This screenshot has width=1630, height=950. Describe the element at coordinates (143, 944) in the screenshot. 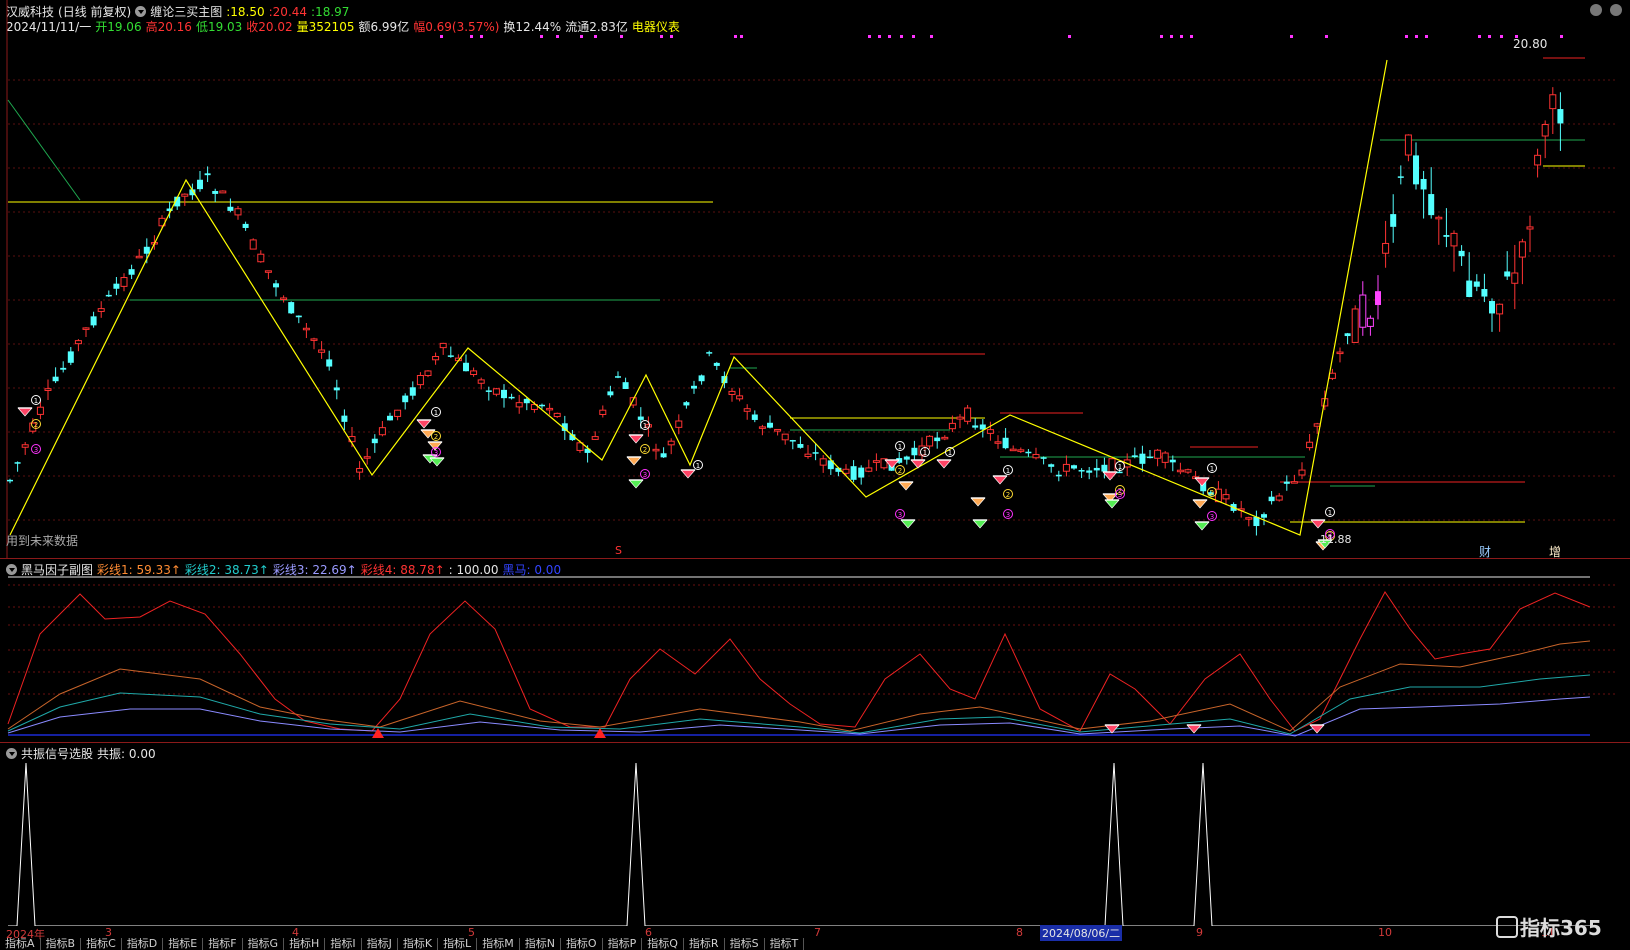

I see `indicator-tab-3: 指标D` at that location.